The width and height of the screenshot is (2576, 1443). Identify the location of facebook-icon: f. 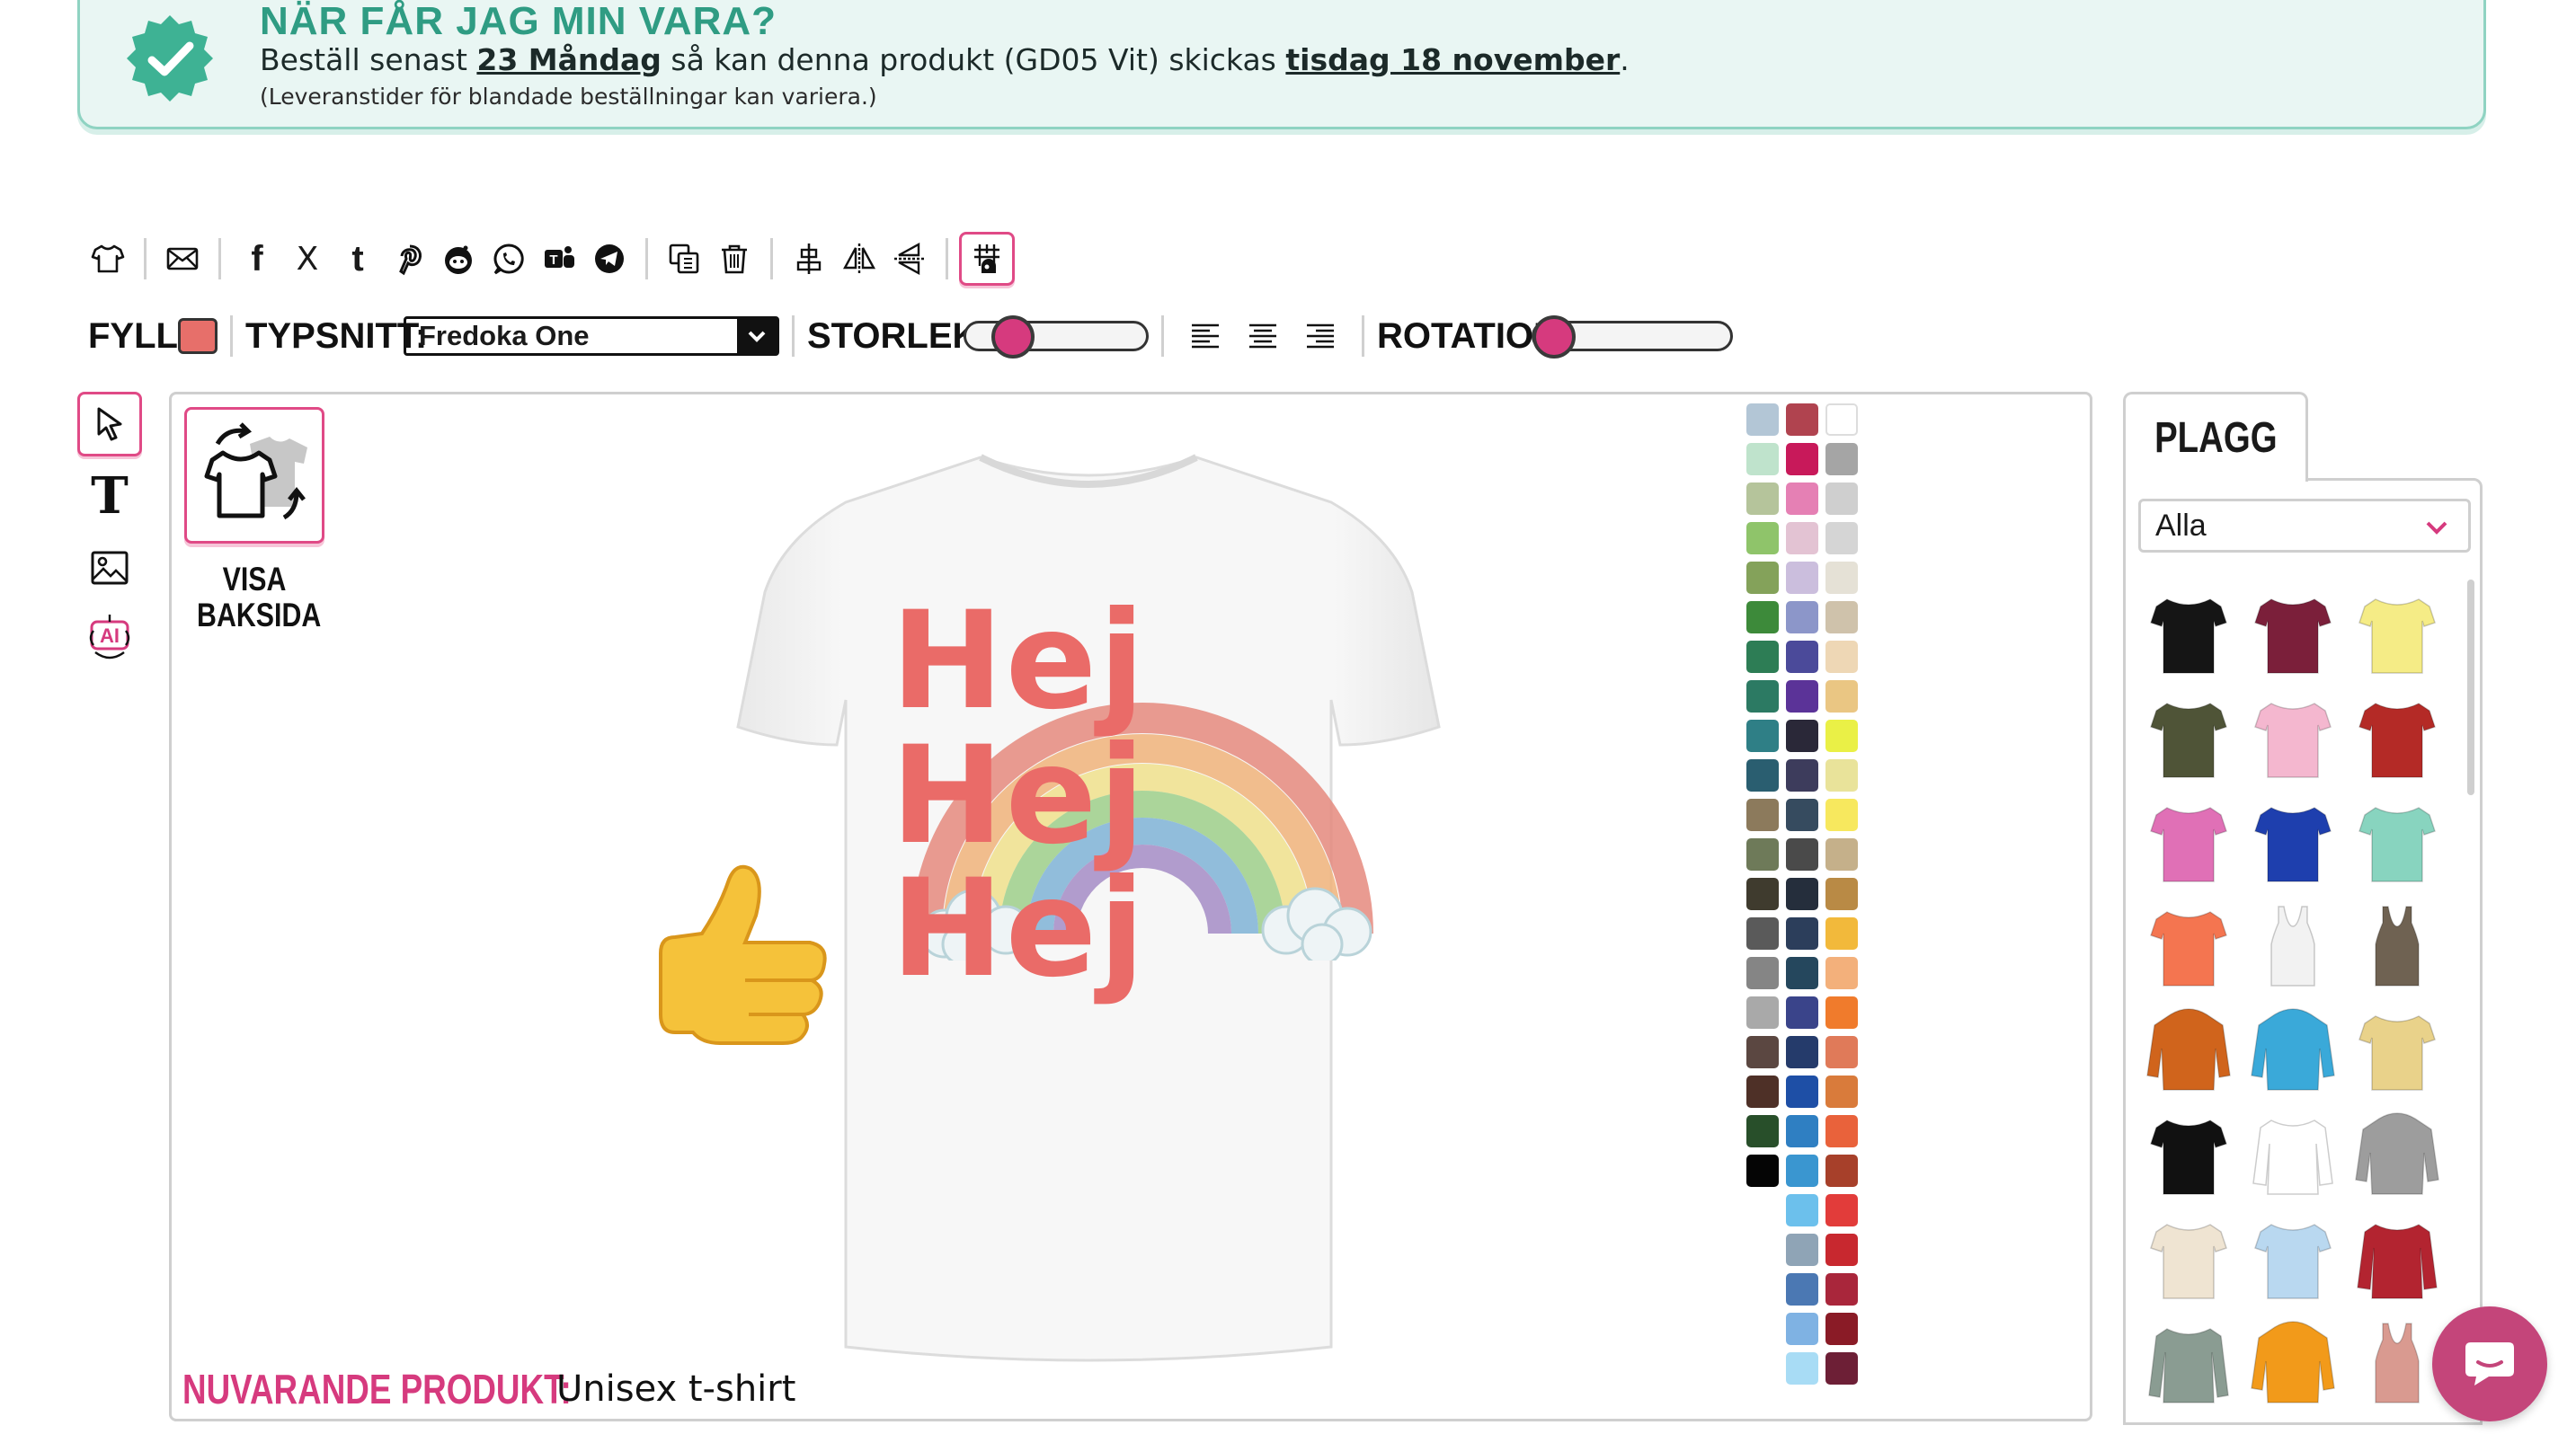
(257, 259).